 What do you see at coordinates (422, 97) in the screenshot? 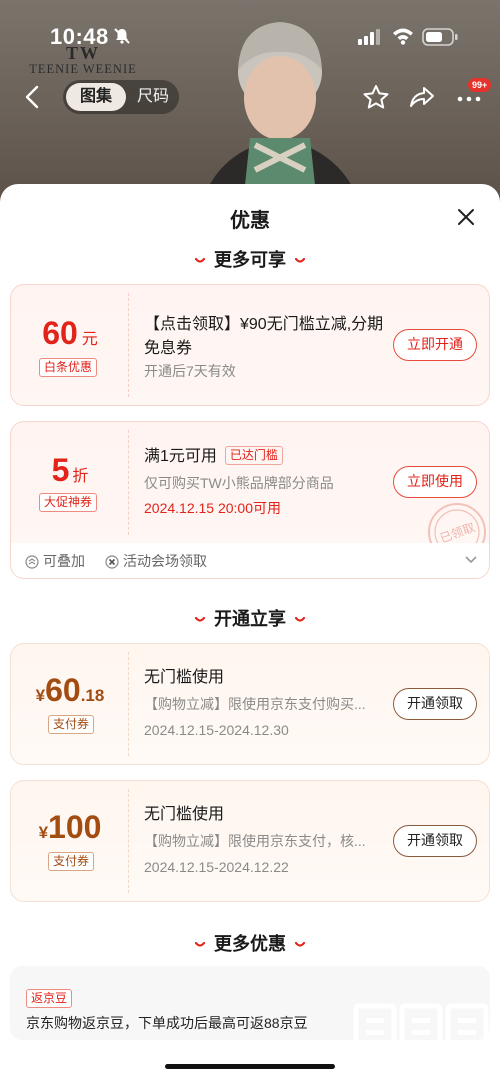
I see `share-icon` at bounding box center [422, 97].